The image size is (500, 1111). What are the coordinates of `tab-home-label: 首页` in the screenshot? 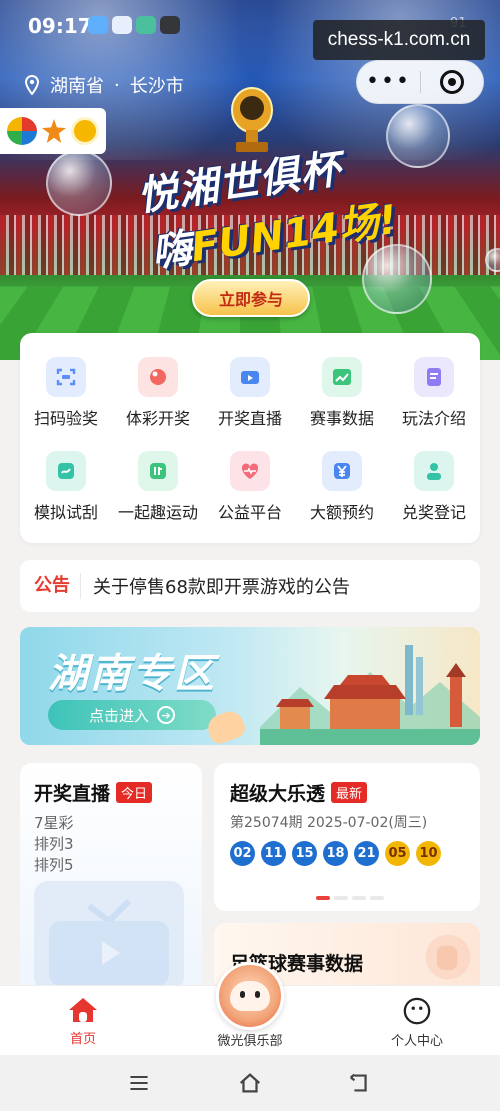 It's located at (82, 1039).